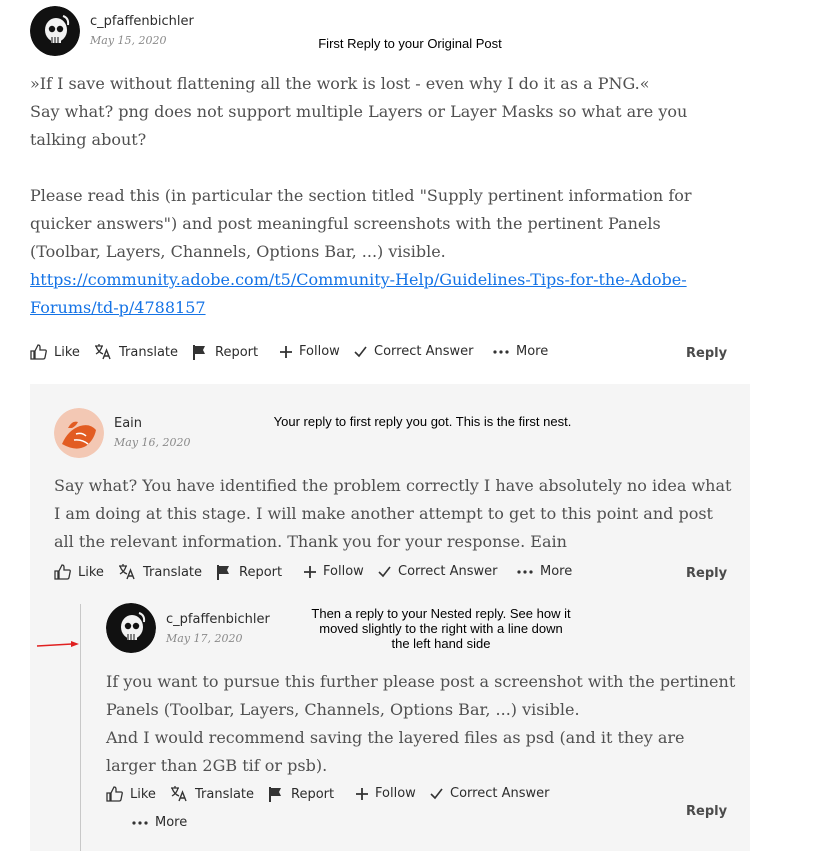 The image size is (815, 851). What do you see at coordinates (118, 307) in the screenshot?
I see `guidelines-link-line2: Forums/td-p/4788157` at bounding box center [118, 307].